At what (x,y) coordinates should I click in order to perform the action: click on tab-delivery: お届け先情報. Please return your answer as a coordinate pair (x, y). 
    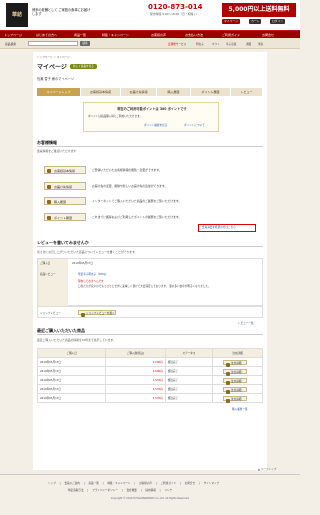
    Looking at the image, I should click on (139, 92).